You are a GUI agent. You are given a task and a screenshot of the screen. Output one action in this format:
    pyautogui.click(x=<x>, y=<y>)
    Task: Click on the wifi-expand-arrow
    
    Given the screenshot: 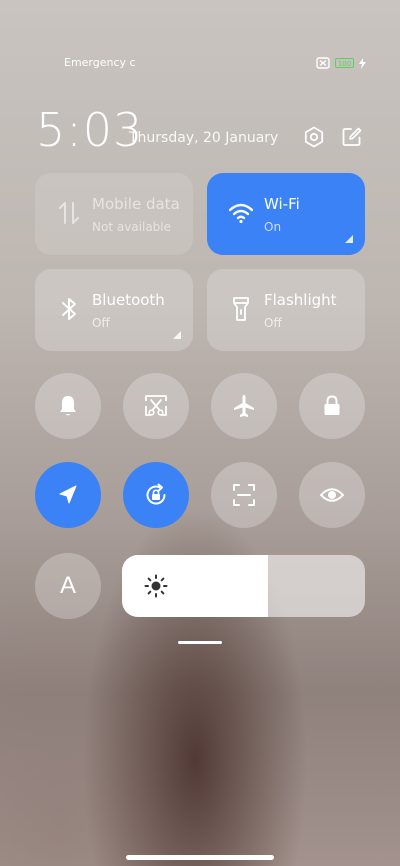 What is the action you would take?
    pyautogui.click(x=349, y=239)
    